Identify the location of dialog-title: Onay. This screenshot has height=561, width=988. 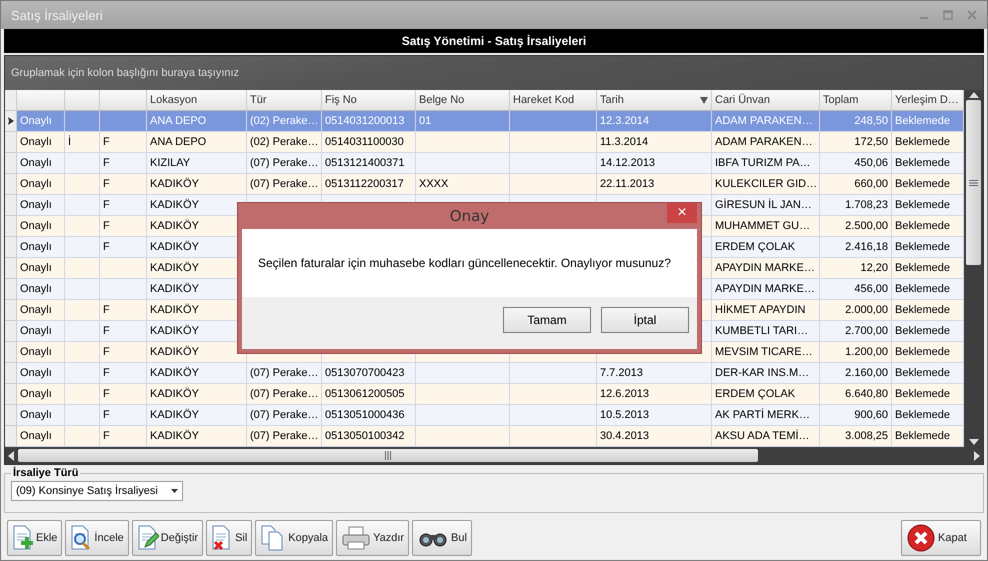
(470, 216).